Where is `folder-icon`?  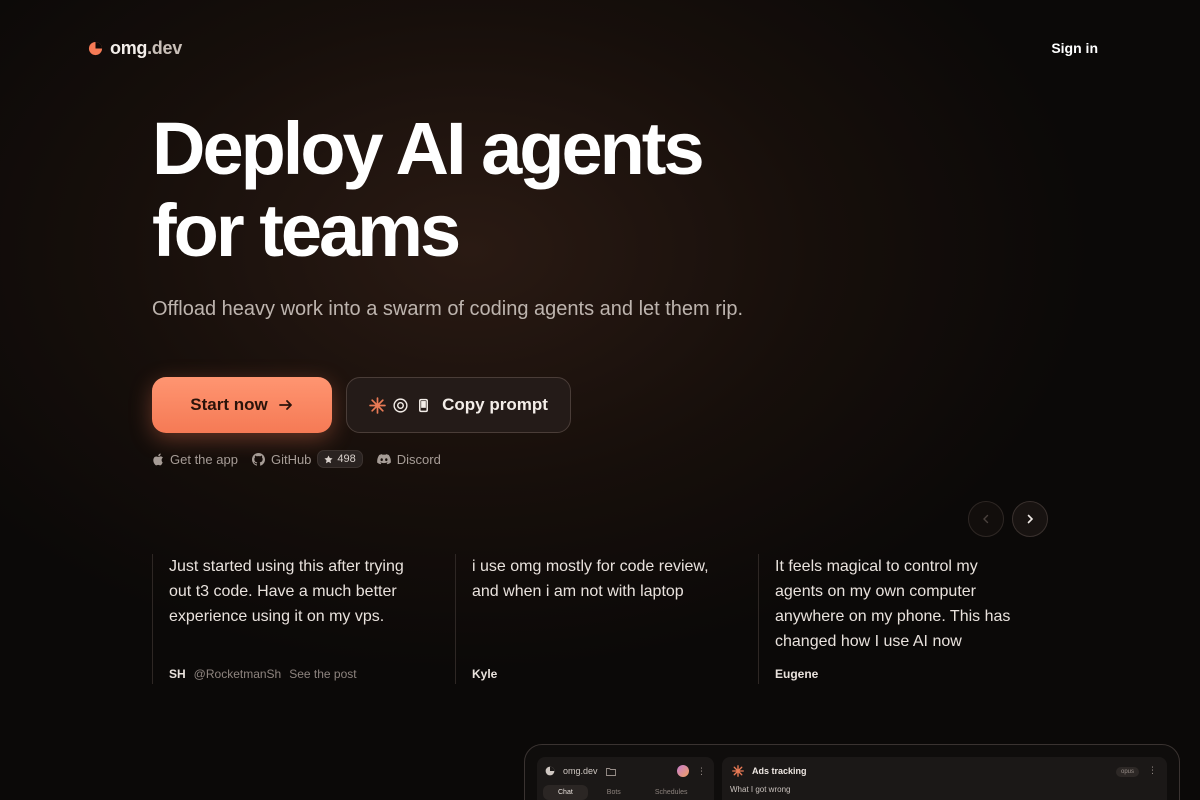
folder-icon is located at coordinates (610, 771).